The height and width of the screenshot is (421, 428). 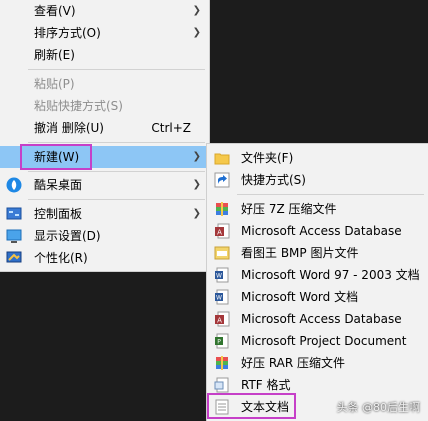 What do you see at coordinates (222, 341) in the screenshot?
I see `project-document-icon: P` at bounding box center [222, 341].